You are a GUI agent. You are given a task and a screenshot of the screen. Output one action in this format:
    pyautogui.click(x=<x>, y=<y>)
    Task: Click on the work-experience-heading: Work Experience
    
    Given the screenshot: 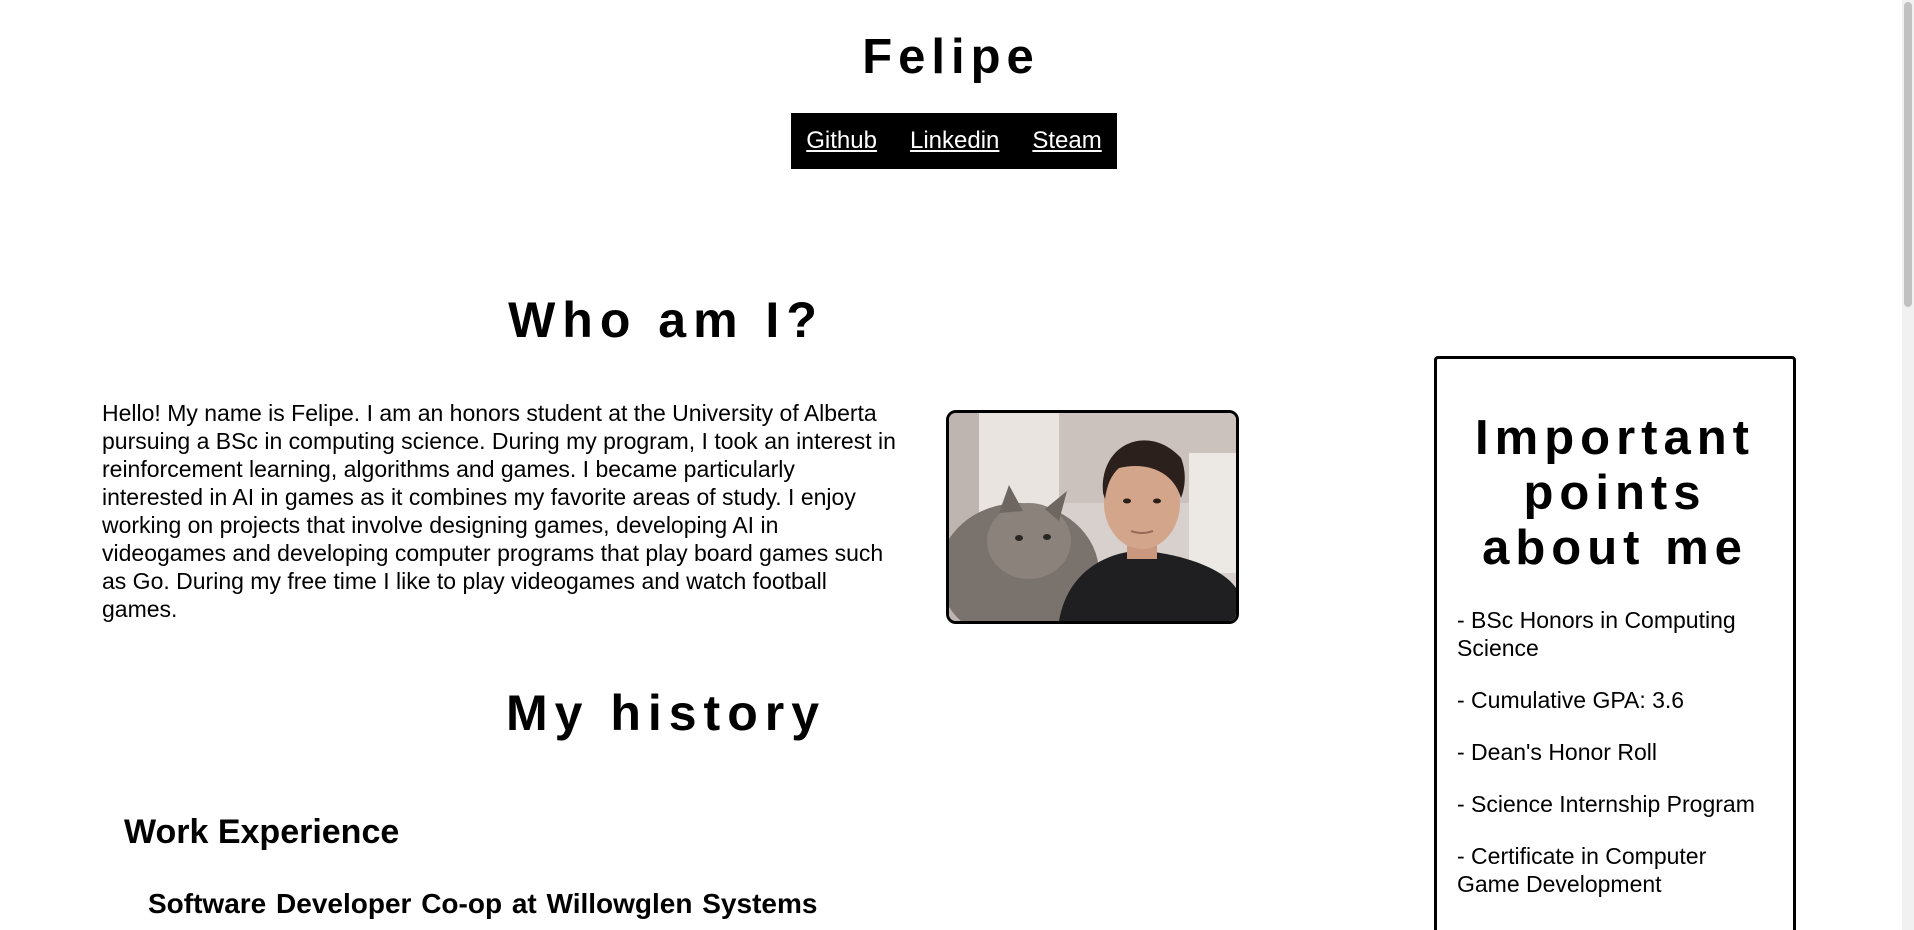 What is the action you would take?
    pyautogui.click(x=262, y=832)
    